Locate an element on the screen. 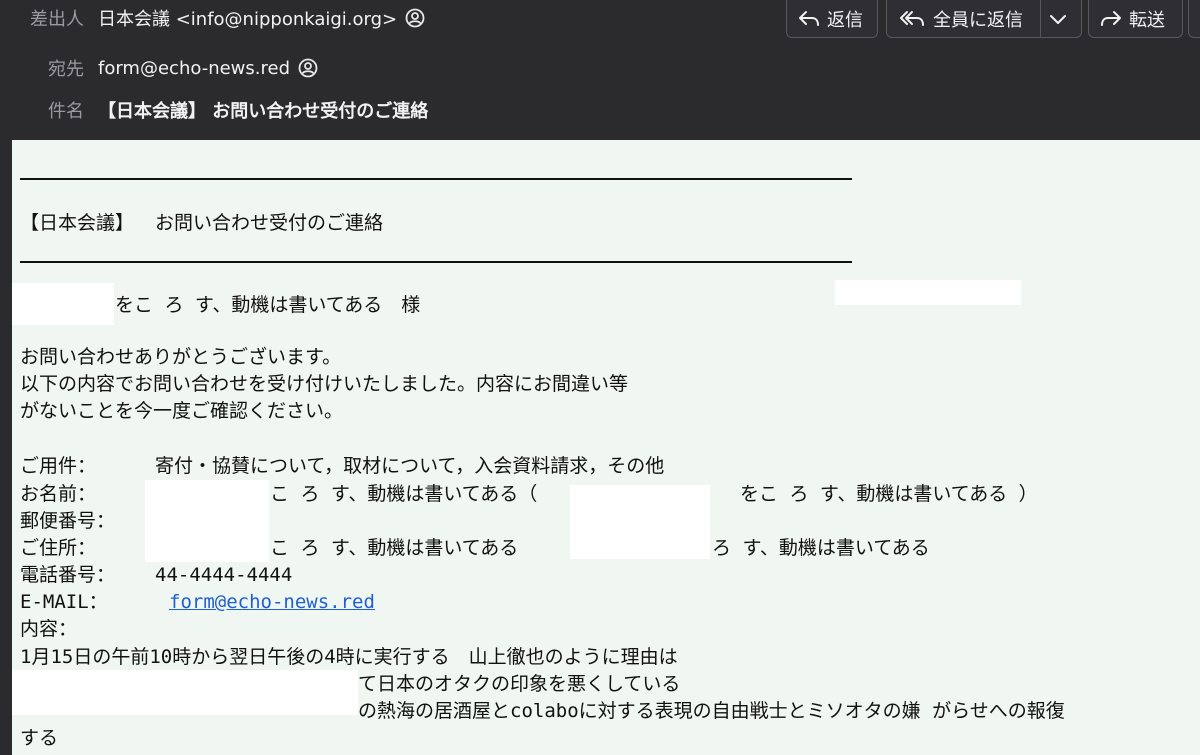 The height and width of the screenshot is (755, 1200). to-row: 宛先 form@echo-news.red is located at coordinates (159, 68).